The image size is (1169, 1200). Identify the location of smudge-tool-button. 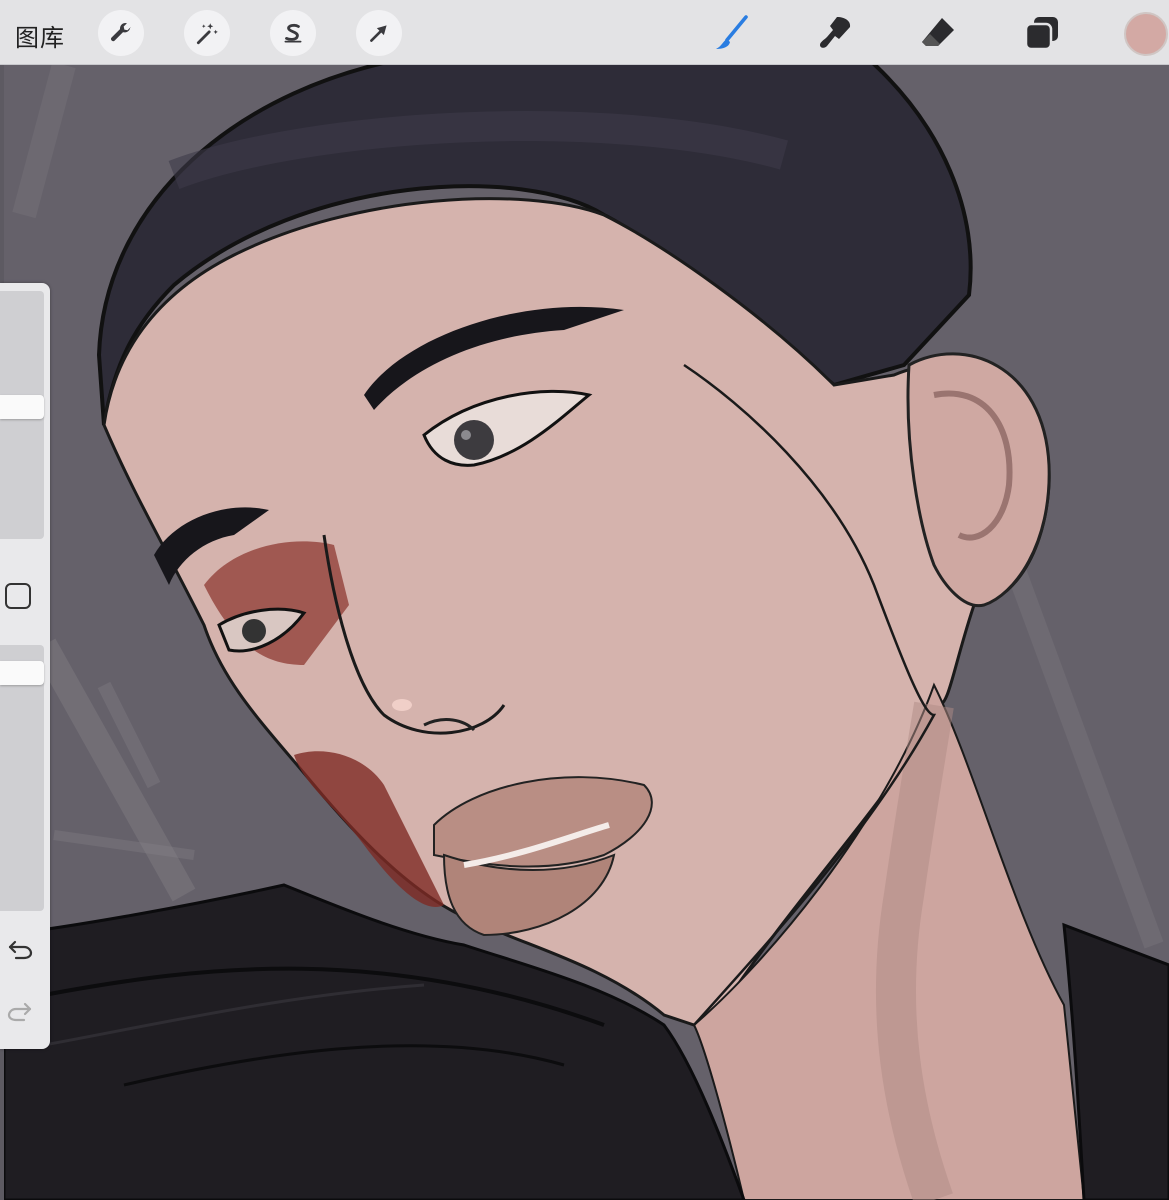
(835, 33).